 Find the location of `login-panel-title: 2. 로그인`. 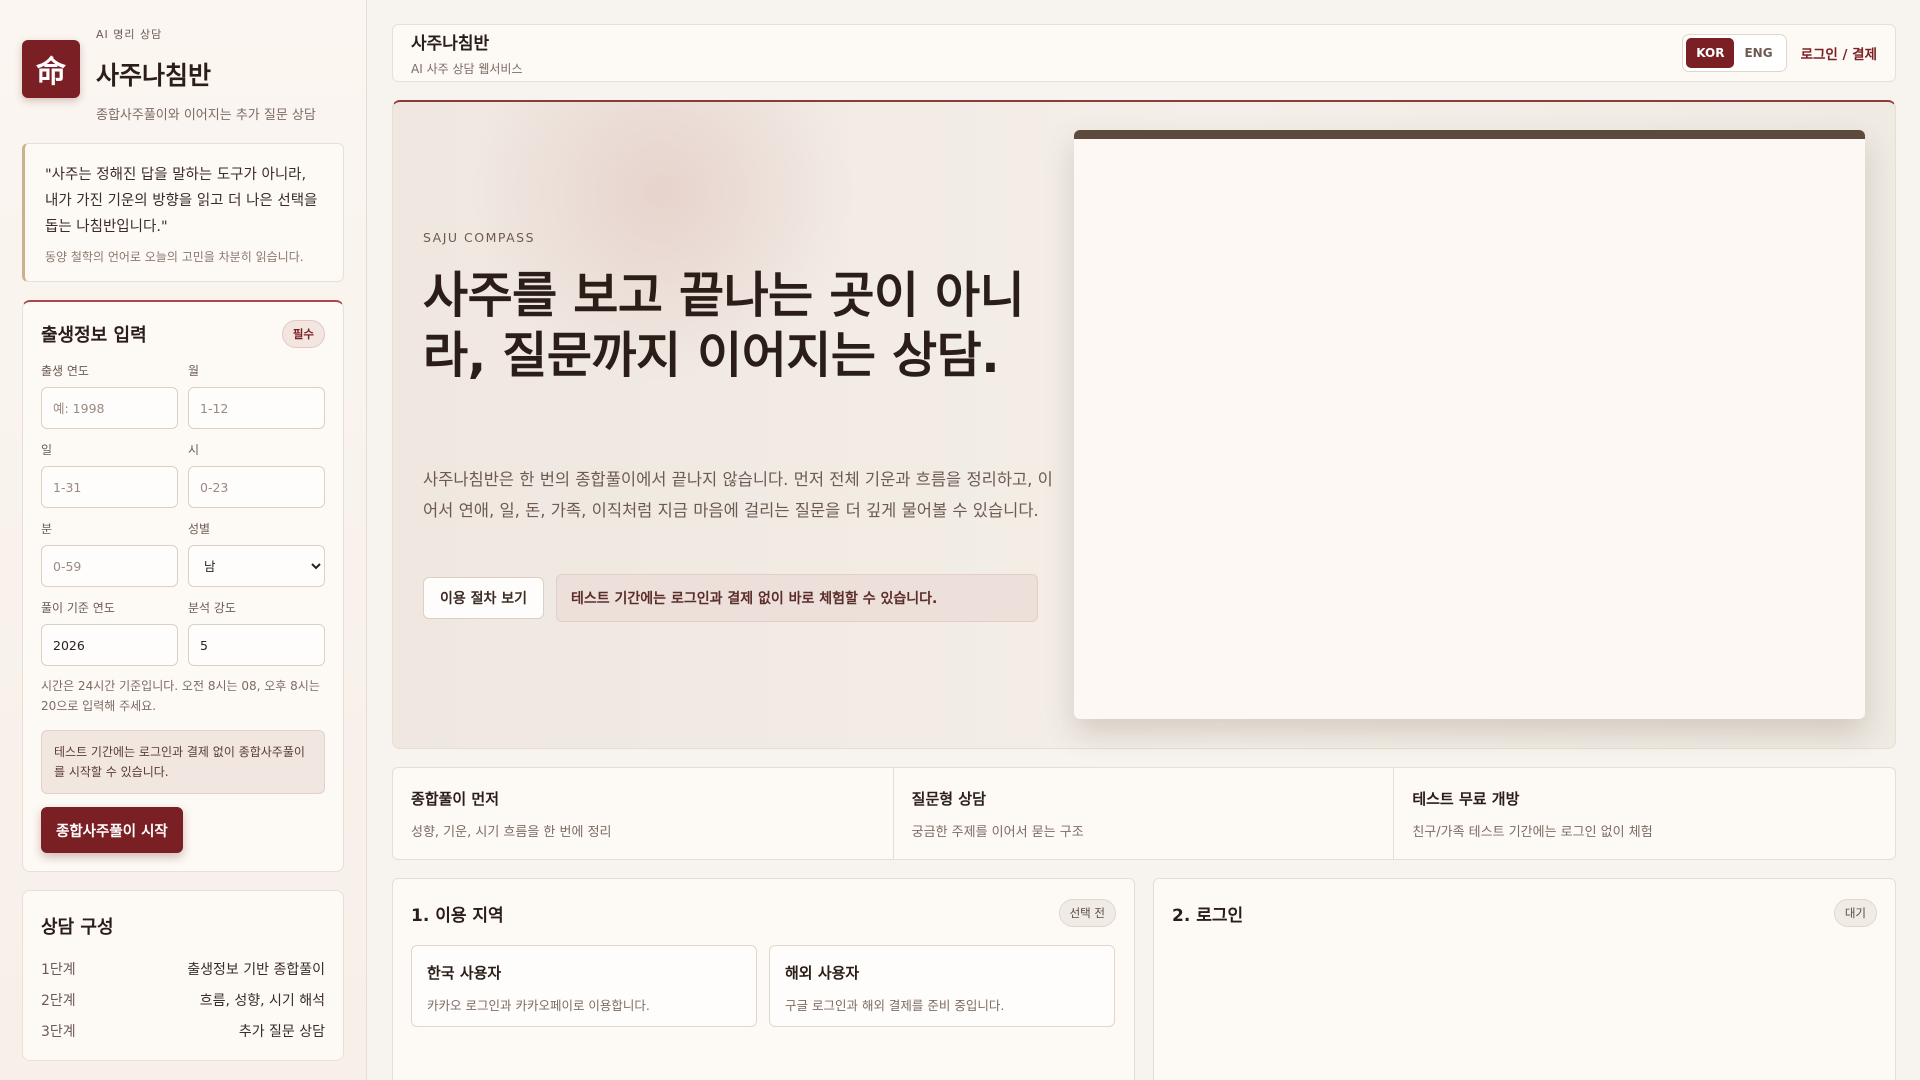

login-panel-title: 2. 로그인 is located at coordinates (1208, 915).